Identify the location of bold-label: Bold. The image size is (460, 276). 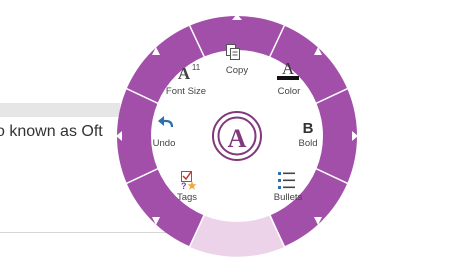
(307, 143).